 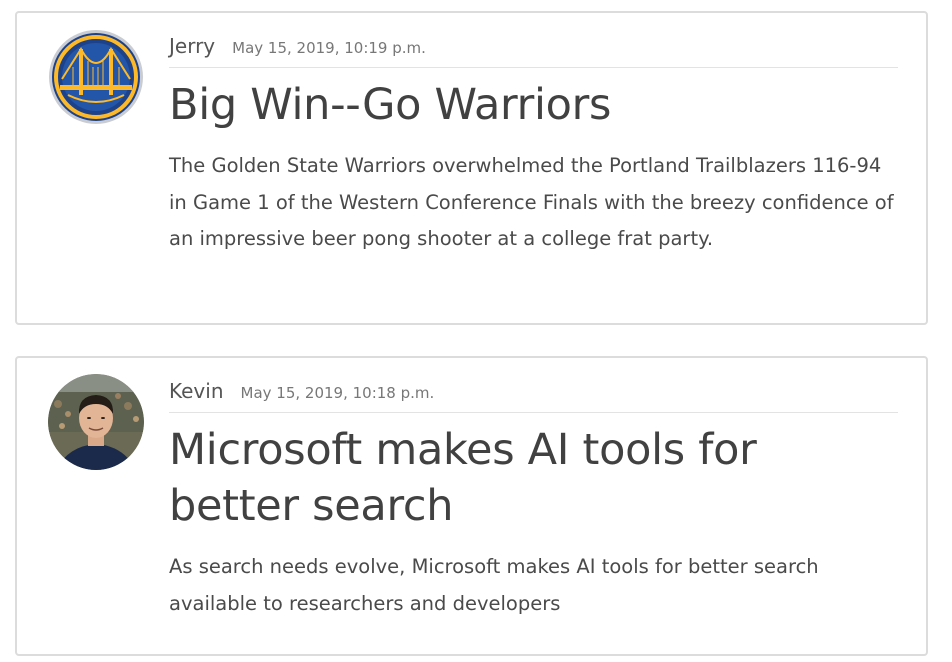 I want to click on warriors-logo-icon, so click(x=96, y=77).